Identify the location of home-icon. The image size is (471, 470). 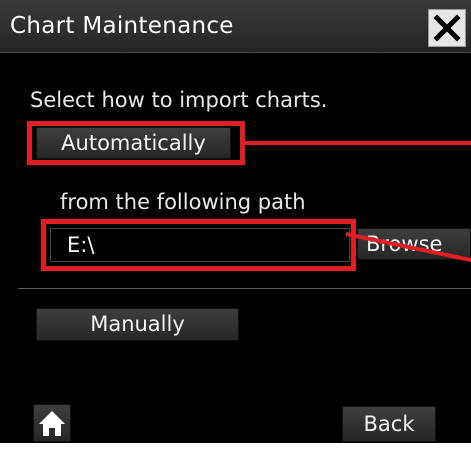
(52, 423).